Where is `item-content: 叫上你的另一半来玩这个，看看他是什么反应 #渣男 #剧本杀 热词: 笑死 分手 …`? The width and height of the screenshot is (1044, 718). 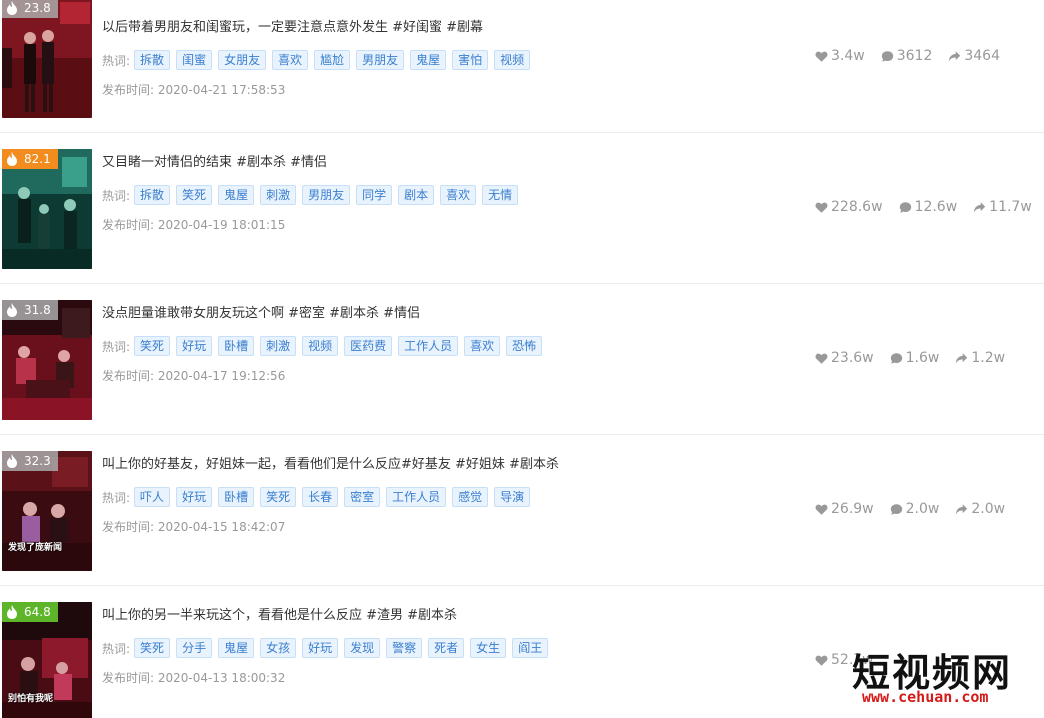
item-content: 叫上你的另一半来玩这个，看看他是什么反应 #渣男 #剧本杀 热词: 笑死 分手 … is located at coordinates (328, 647).